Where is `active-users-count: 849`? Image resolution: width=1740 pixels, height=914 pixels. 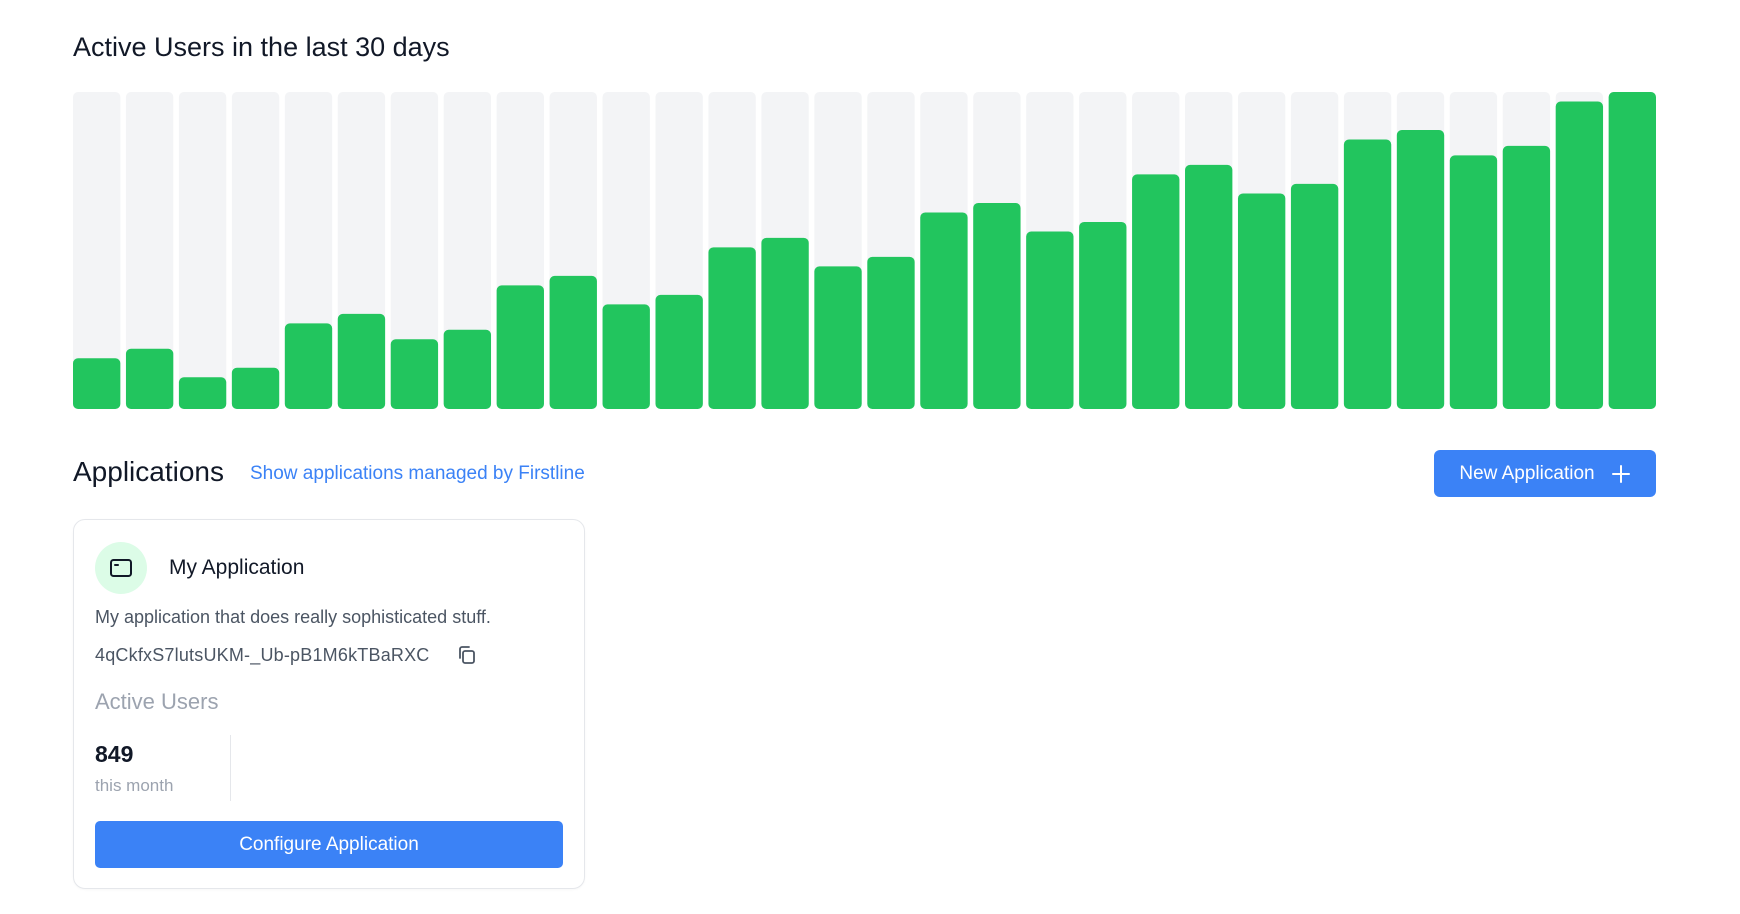 active-users-count: 849 is located at coordinates (114, 754).